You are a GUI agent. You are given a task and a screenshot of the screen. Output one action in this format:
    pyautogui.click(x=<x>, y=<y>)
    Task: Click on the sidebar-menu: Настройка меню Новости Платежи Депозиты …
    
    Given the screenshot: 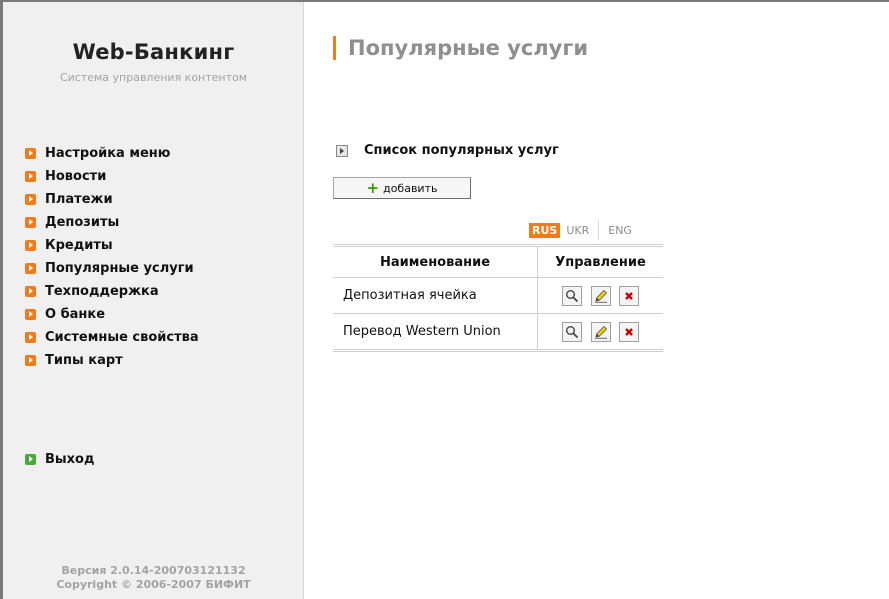 What is the action you would take?
    pyautogui.click(x=112, y=257)
    